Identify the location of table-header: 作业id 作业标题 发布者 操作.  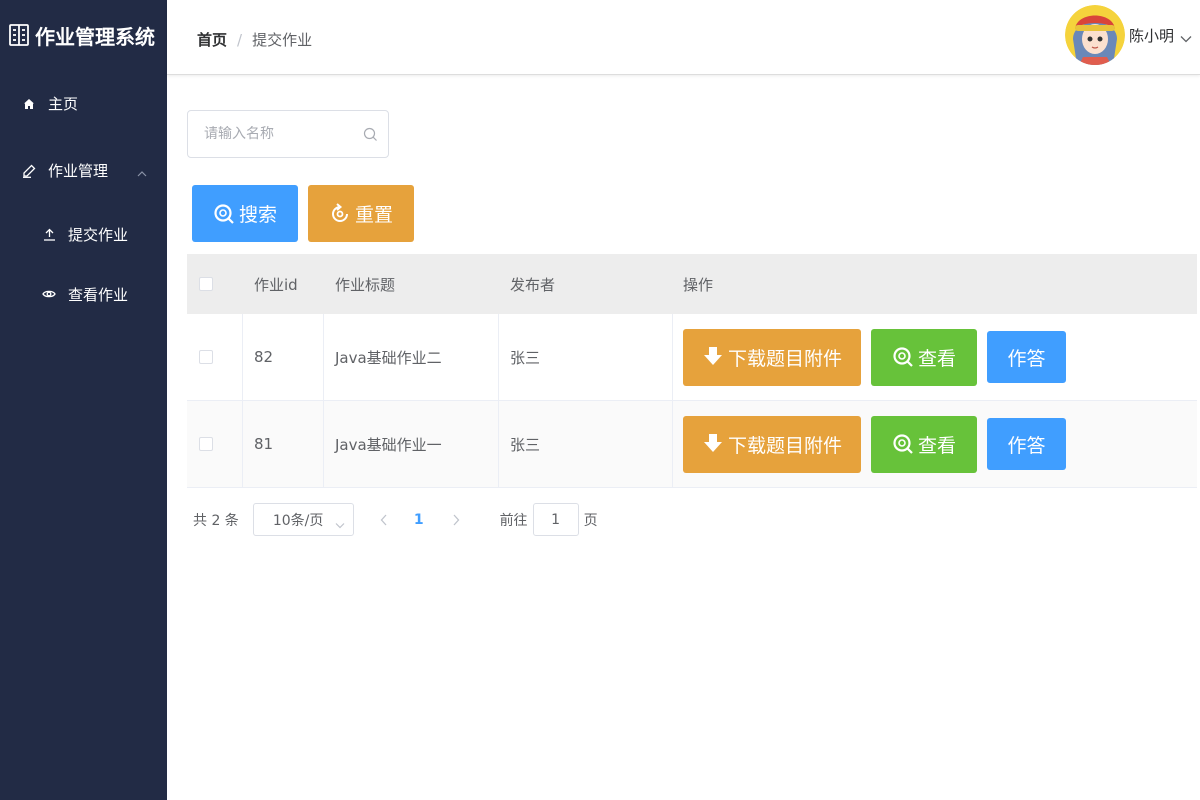
(692, 284).